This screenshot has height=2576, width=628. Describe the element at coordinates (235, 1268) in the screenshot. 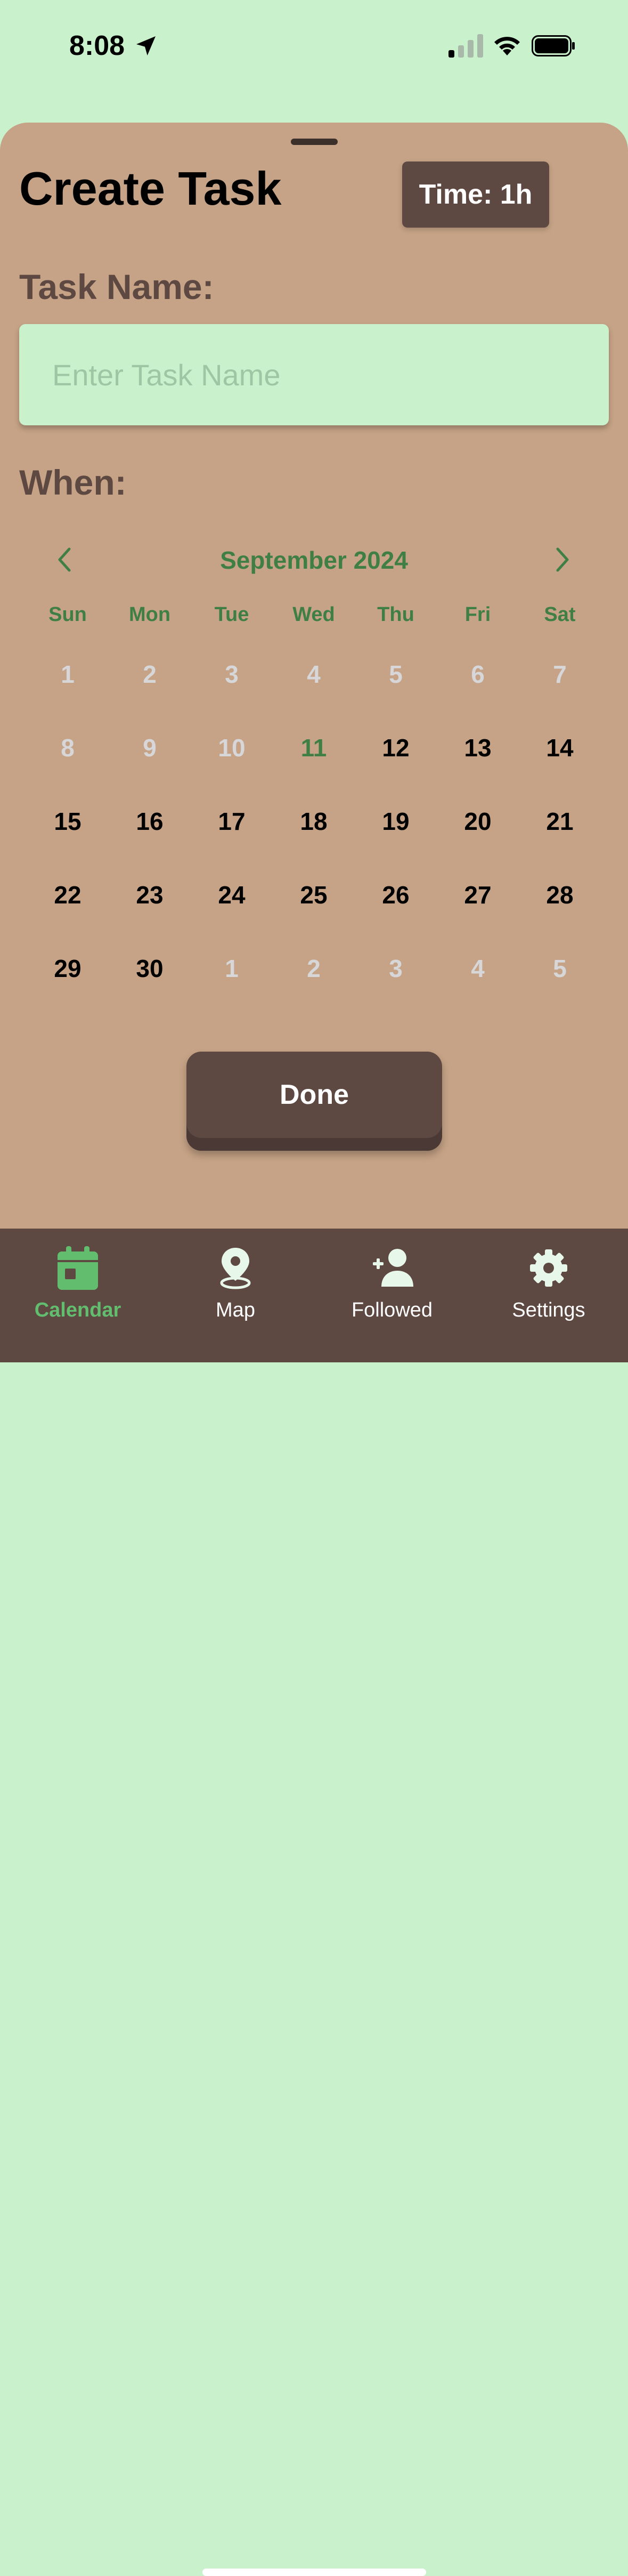

I see `map-pin-icon` at that location.